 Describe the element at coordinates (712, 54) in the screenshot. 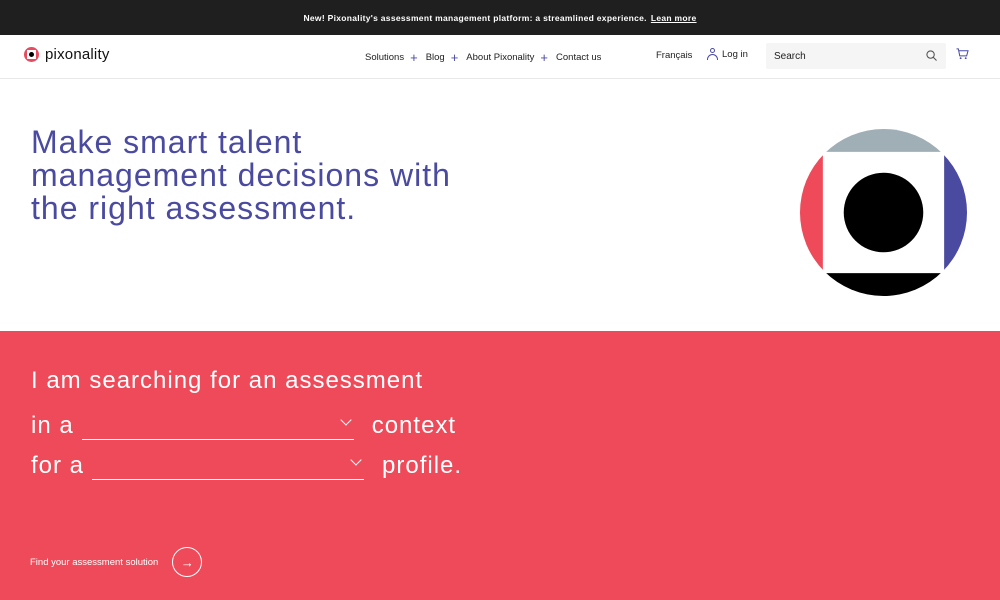

I see `user-icon` at that location.